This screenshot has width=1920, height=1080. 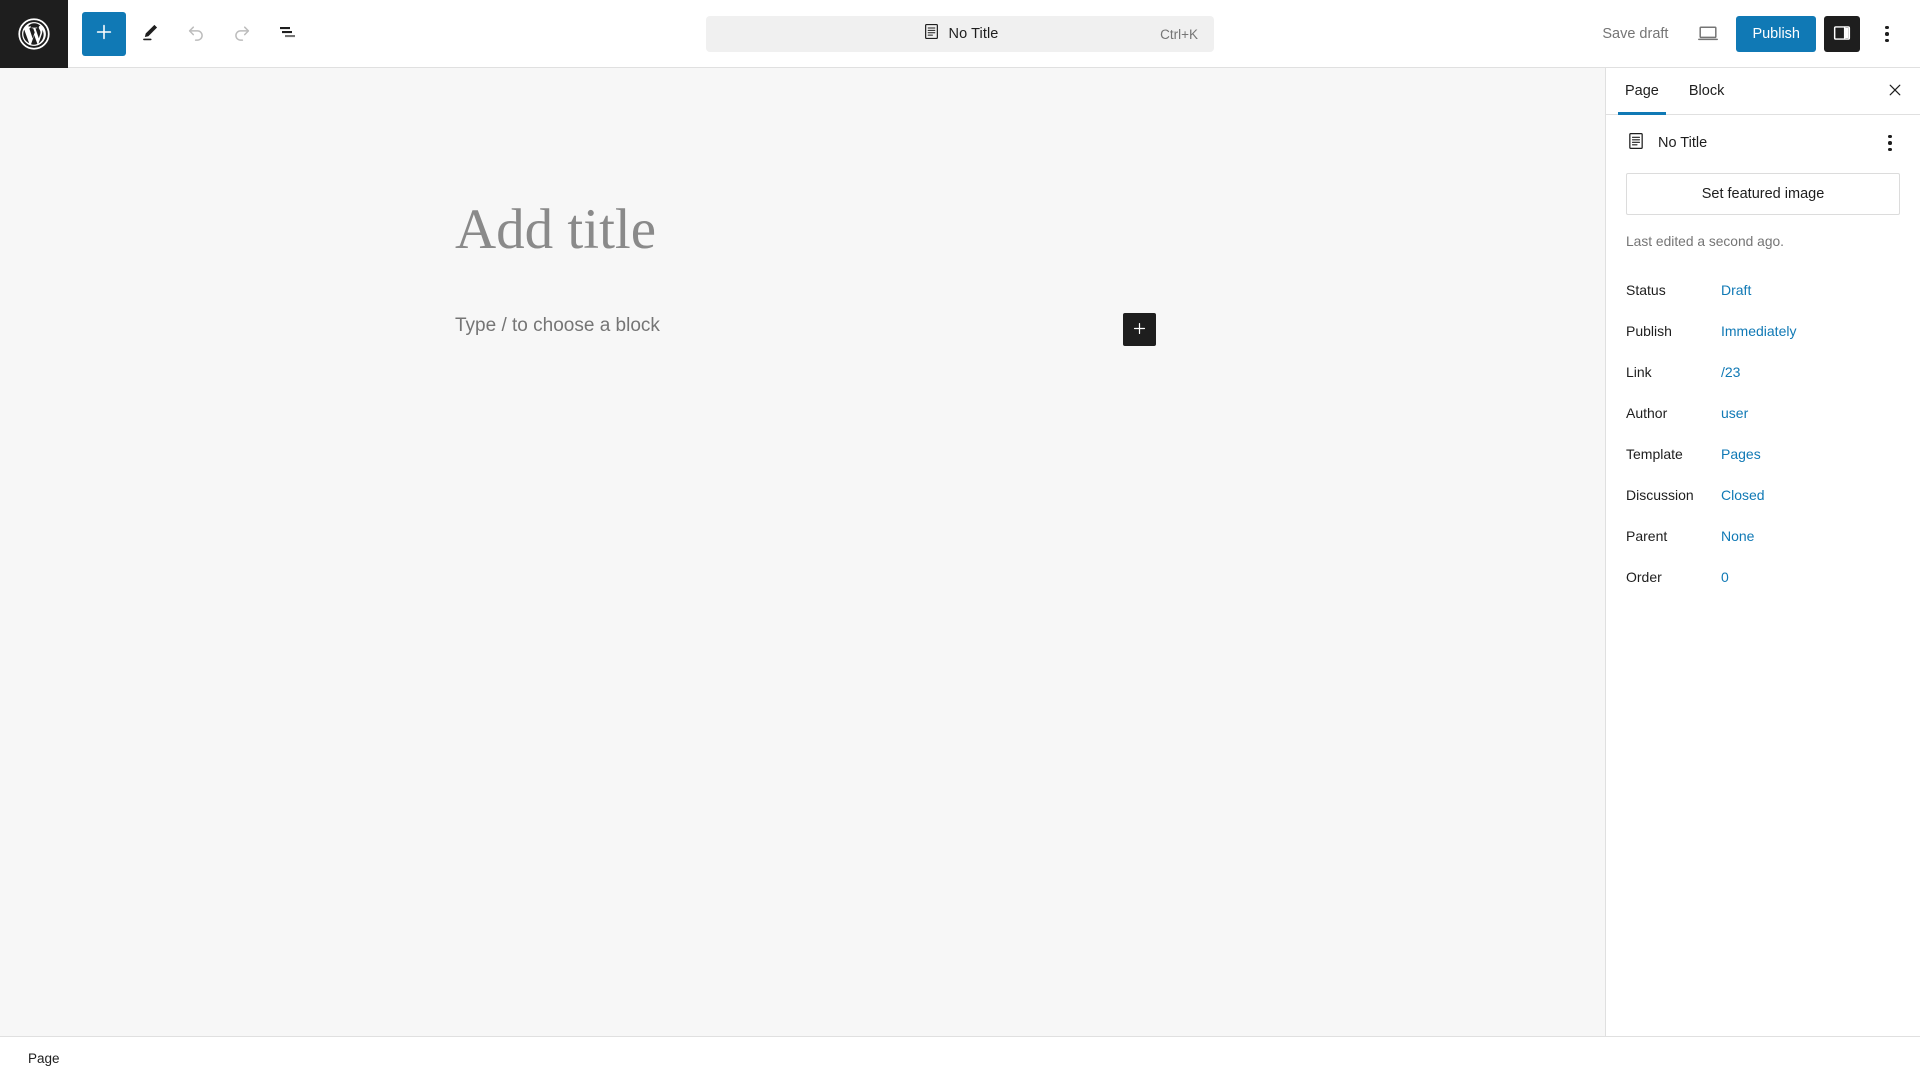 What do you see at coordinates (1763, 371) in the screenshot?
I see `meta-row-link: Link /23` at bounding box center [1763, 371].